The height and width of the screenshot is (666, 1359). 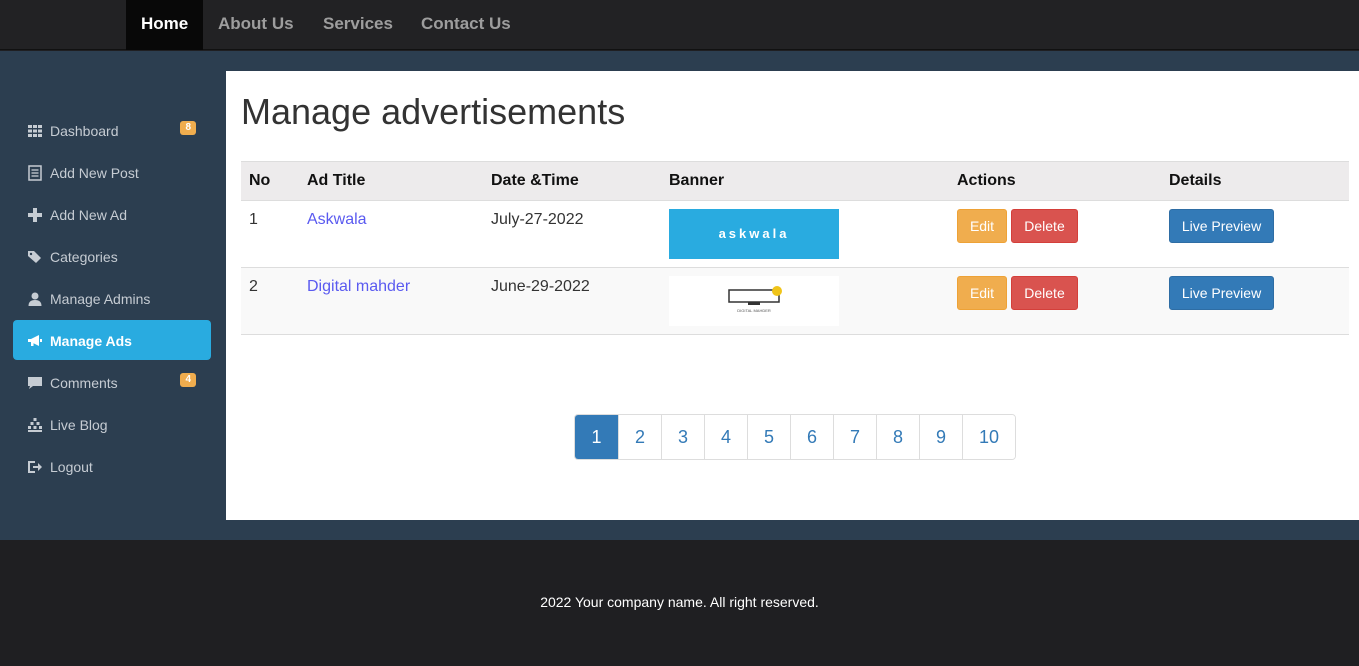 I want to click on page-7: 7, so click(x=854, y=437).